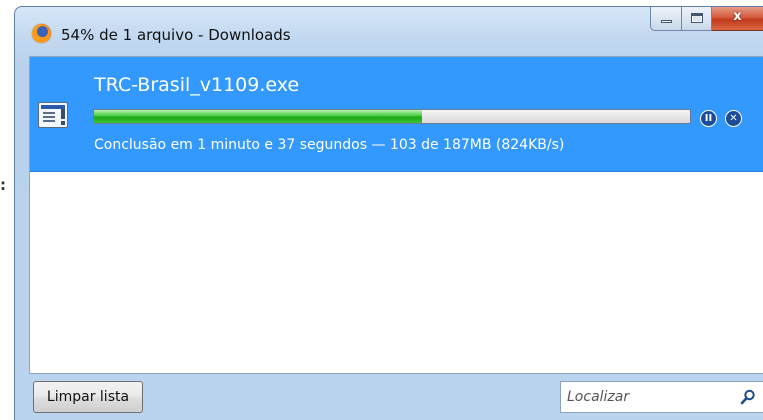  I want to click on minimize-icon, so click(666, 21).